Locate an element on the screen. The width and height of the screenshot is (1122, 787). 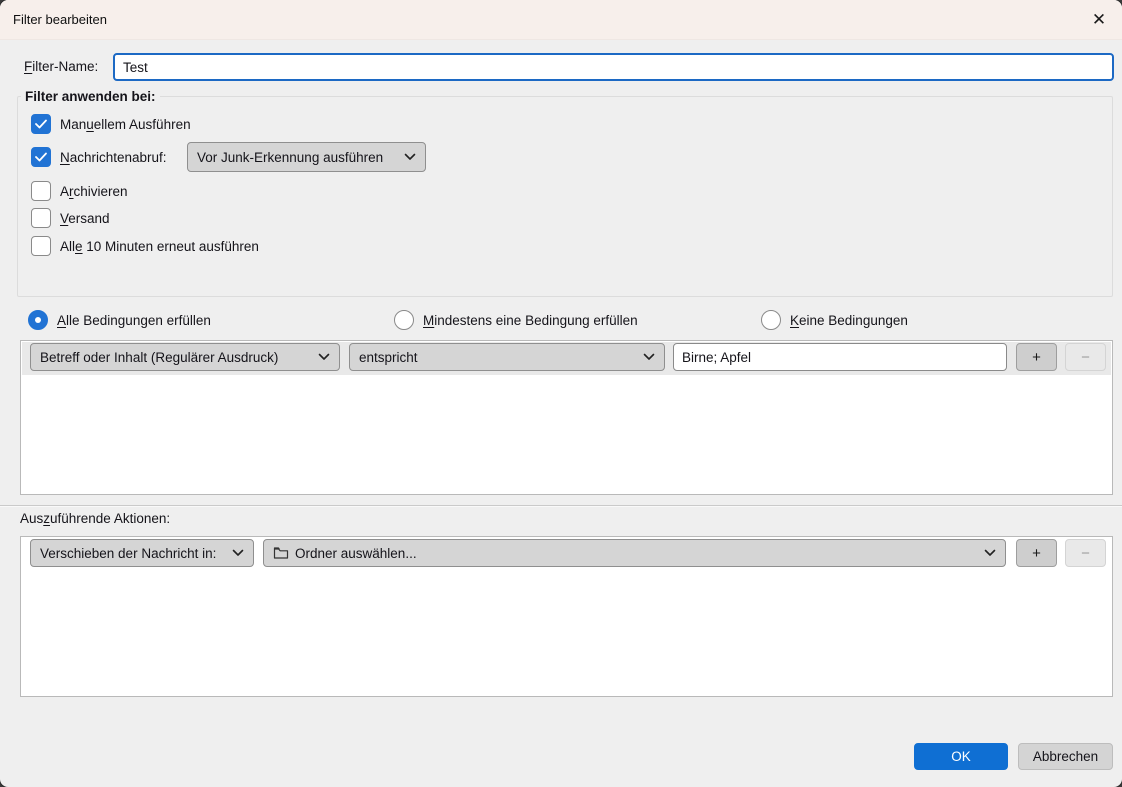
filter-name-input is located at coordinates (613, 67).